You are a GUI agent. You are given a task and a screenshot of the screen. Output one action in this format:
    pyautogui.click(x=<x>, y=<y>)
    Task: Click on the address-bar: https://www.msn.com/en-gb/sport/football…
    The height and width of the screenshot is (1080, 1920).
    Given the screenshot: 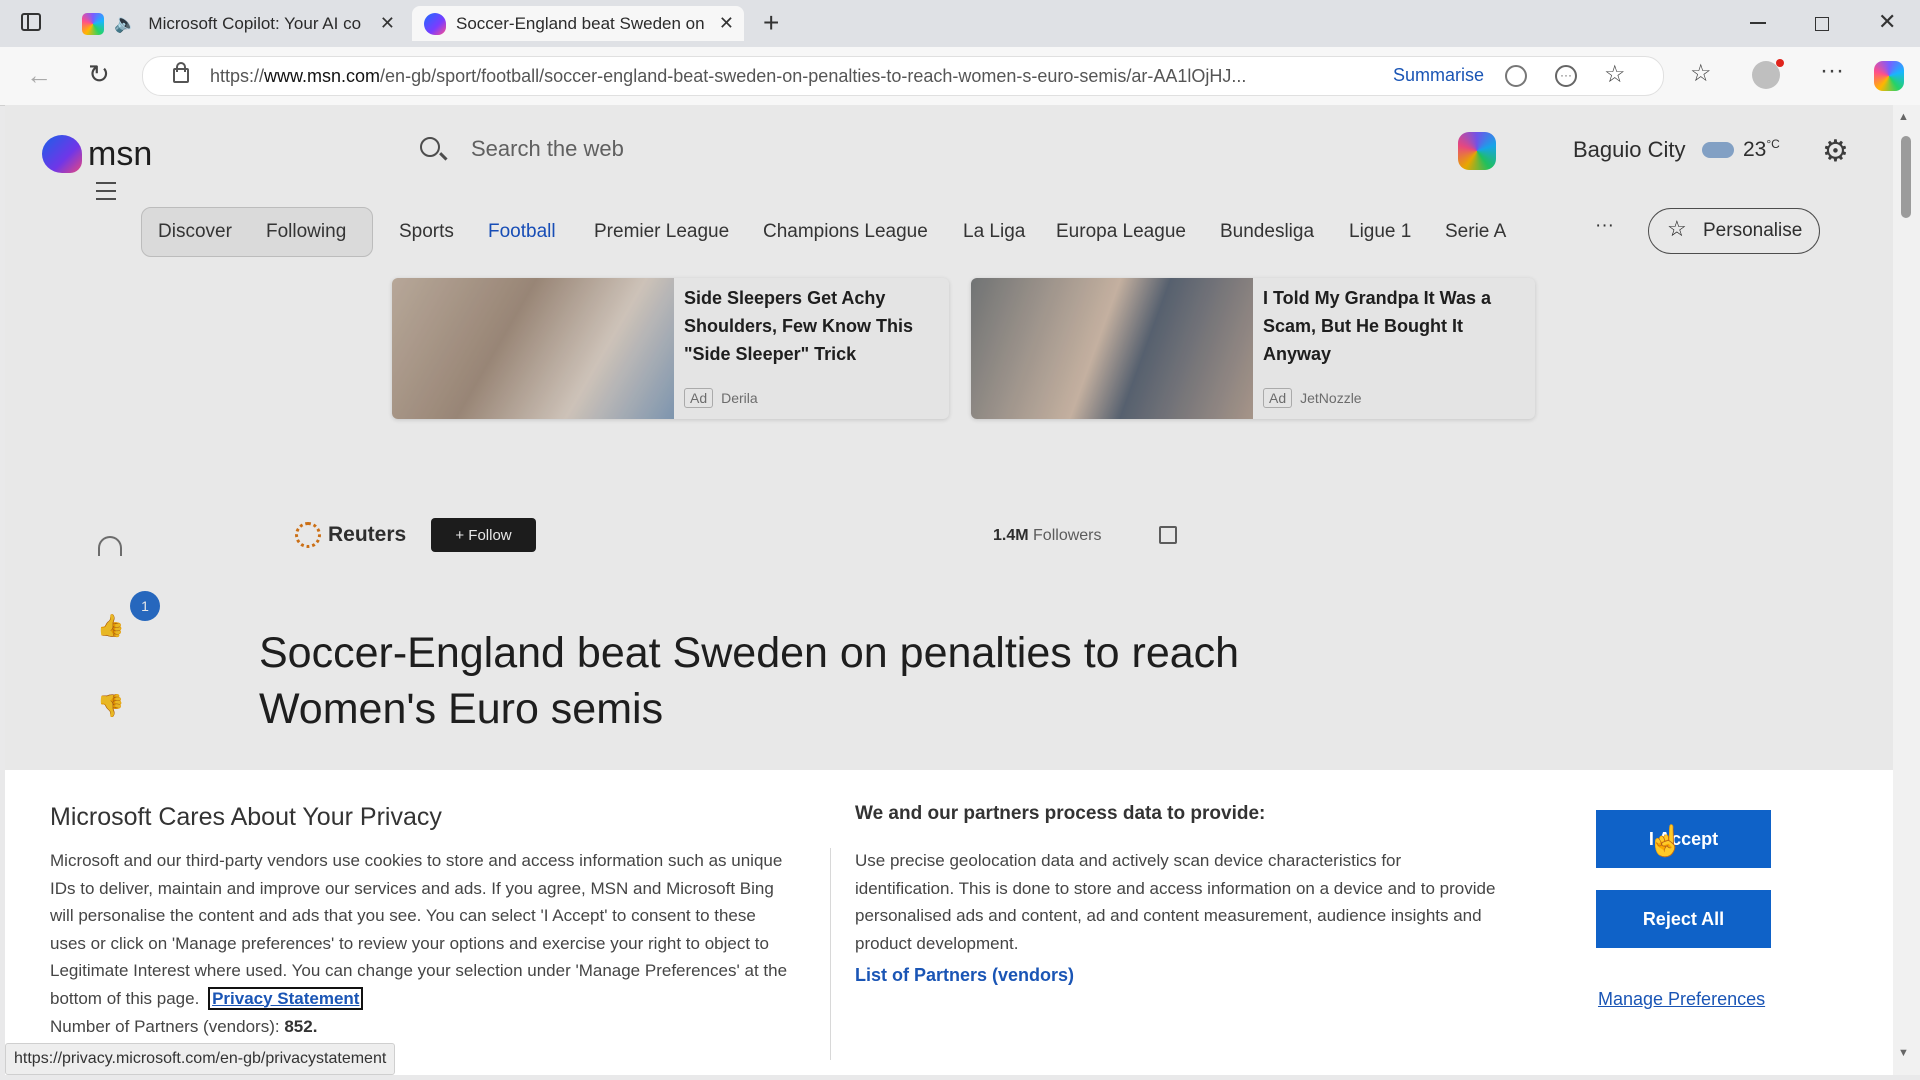 What is the action you would take?
    pyautogui.click(x=903, y=76)
    